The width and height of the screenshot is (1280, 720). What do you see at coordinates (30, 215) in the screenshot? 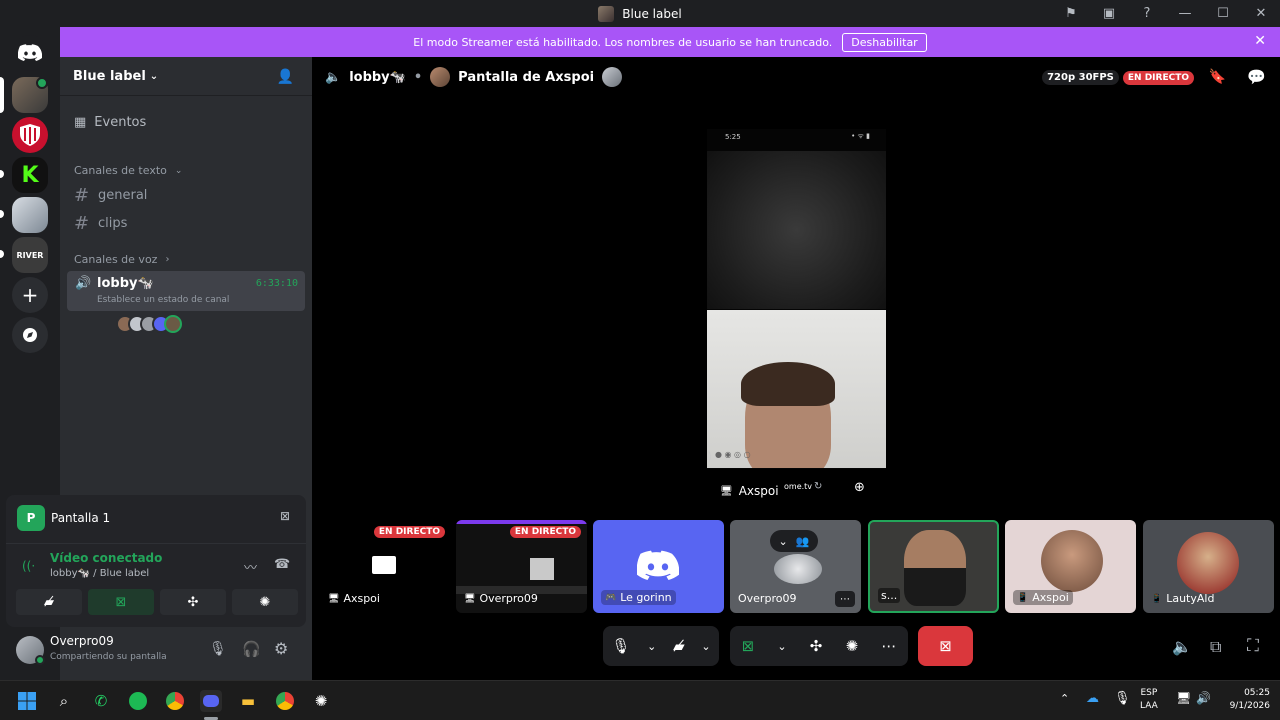
I see `server-avatar-icon` at bounding box center [30, 215].